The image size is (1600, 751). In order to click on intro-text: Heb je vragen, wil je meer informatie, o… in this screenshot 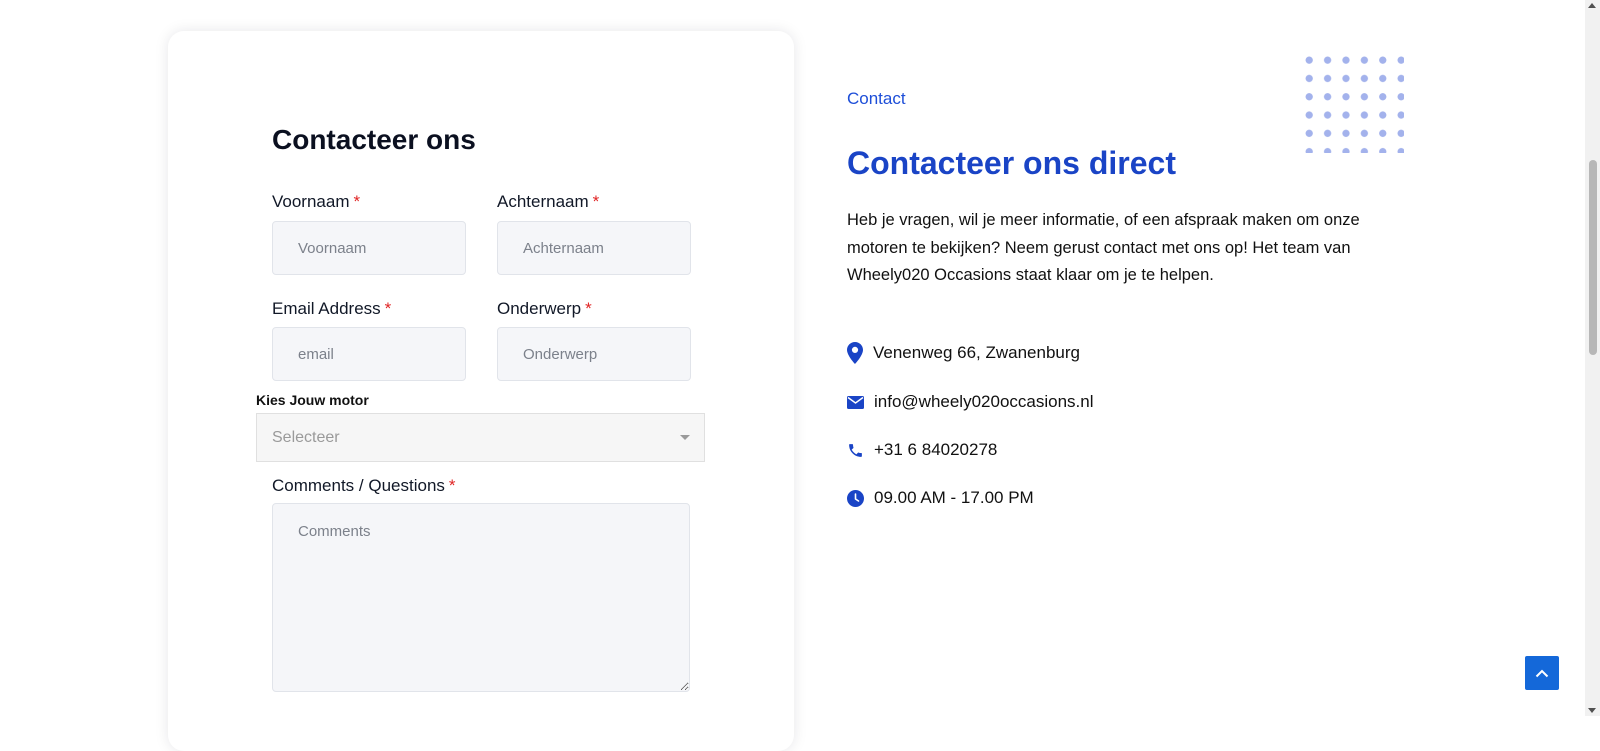, I will do `click(1103, 247)`.